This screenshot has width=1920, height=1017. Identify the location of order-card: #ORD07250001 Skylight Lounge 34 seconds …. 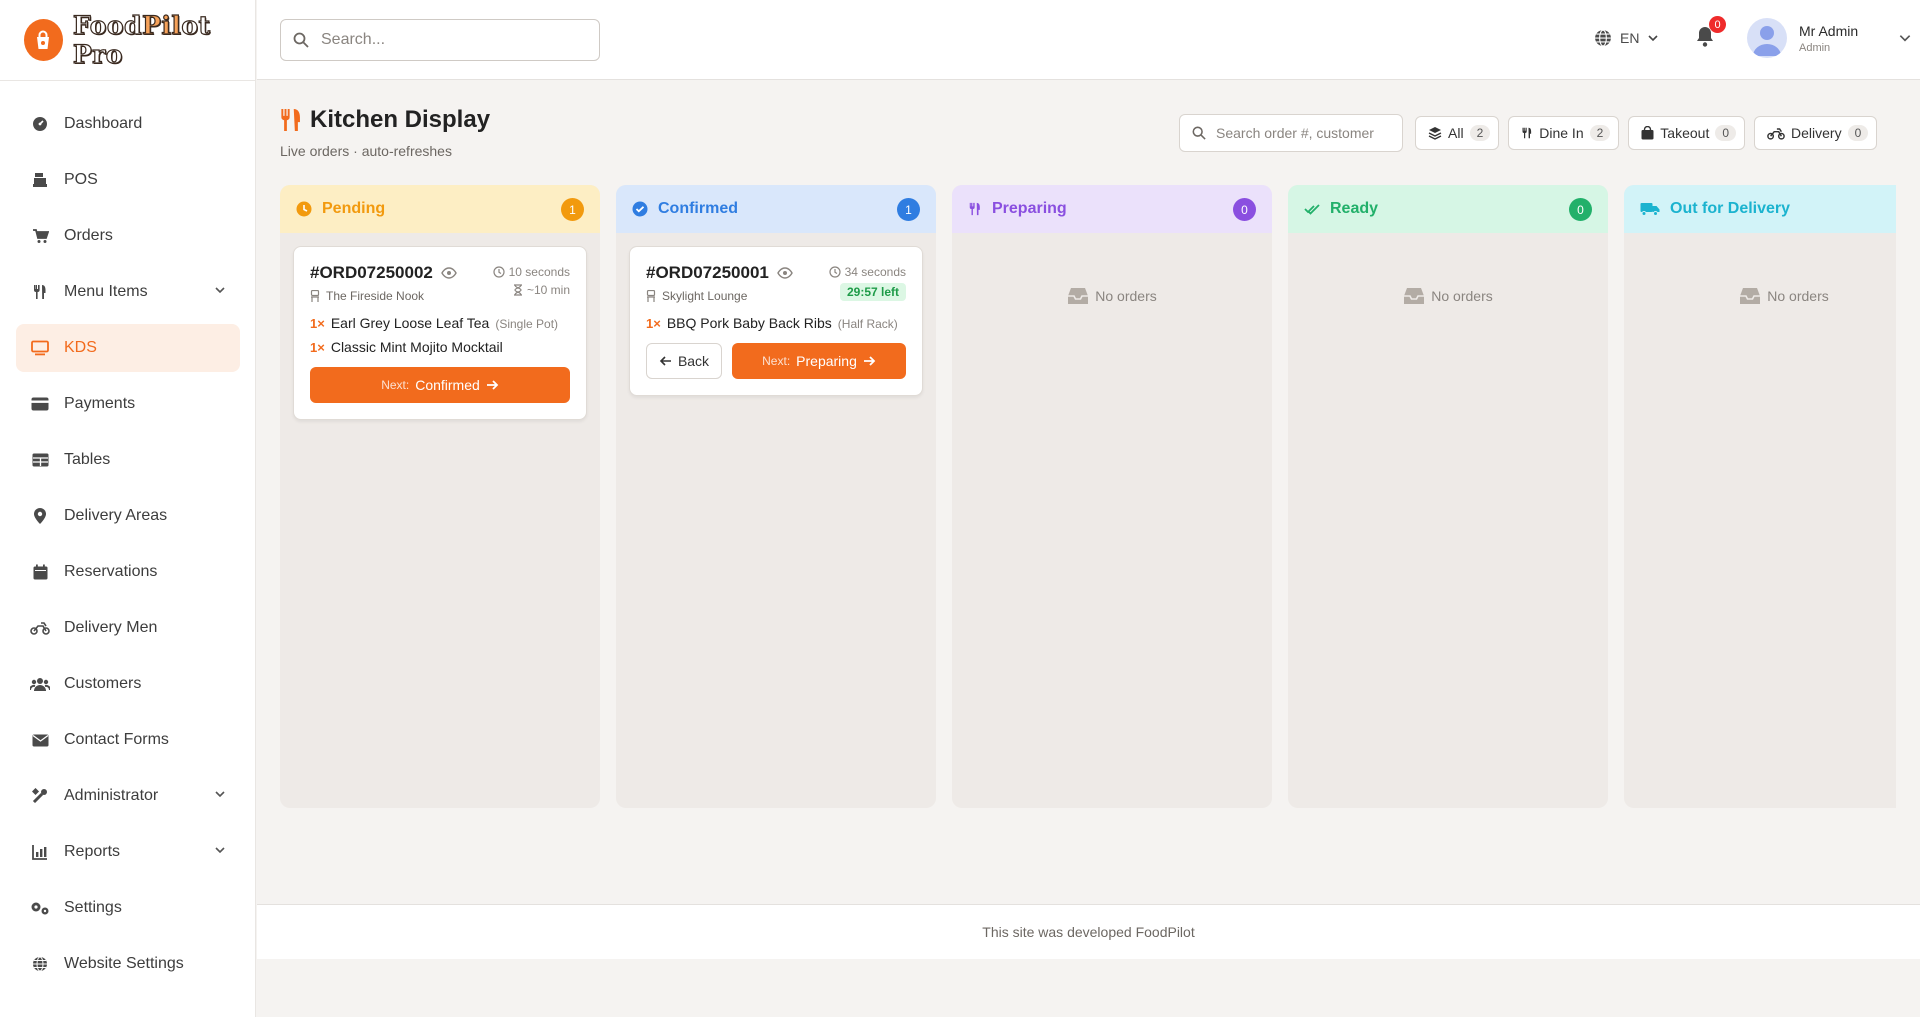
(776, 321).